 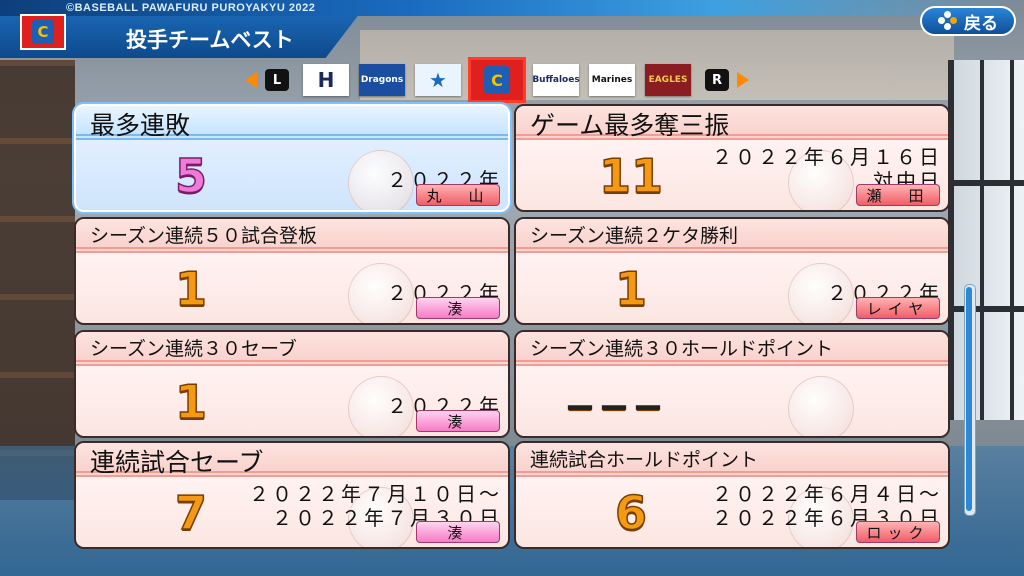 I want to click on team-logo-6: EAGLES, so click(x=668, y=80).